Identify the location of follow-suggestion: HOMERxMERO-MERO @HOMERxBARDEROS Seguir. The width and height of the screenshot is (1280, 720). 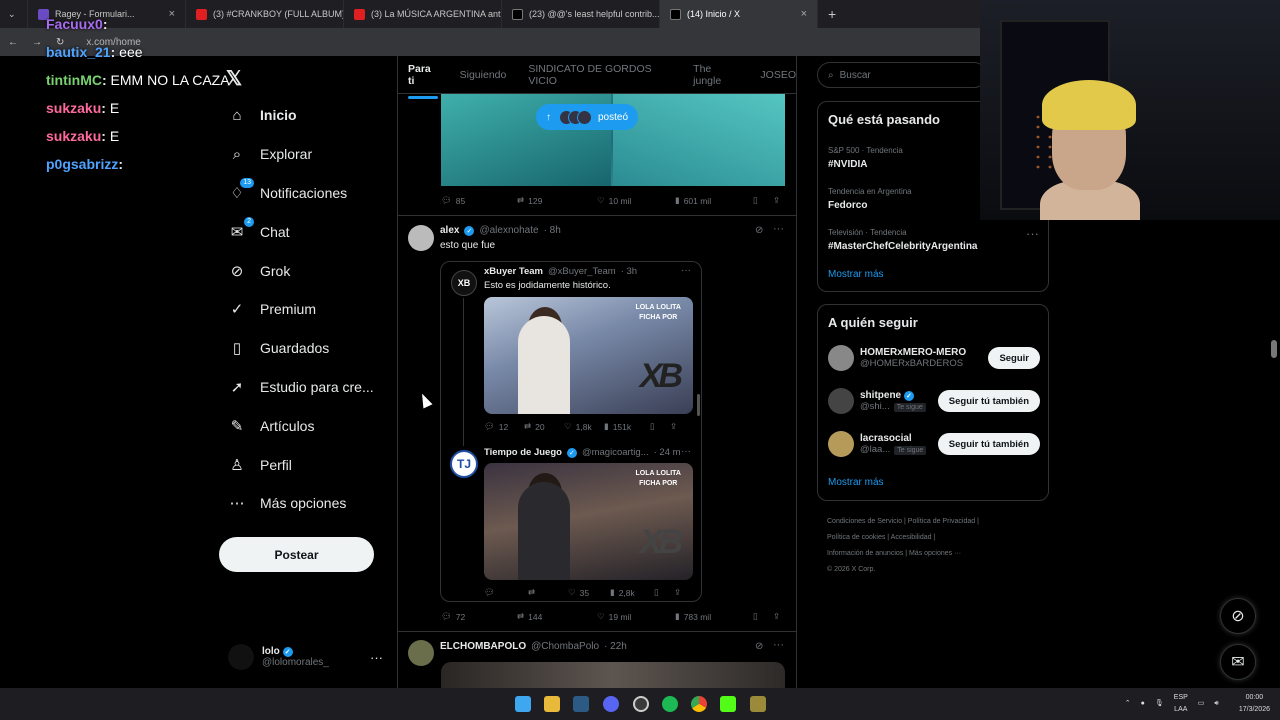
(934, 358).